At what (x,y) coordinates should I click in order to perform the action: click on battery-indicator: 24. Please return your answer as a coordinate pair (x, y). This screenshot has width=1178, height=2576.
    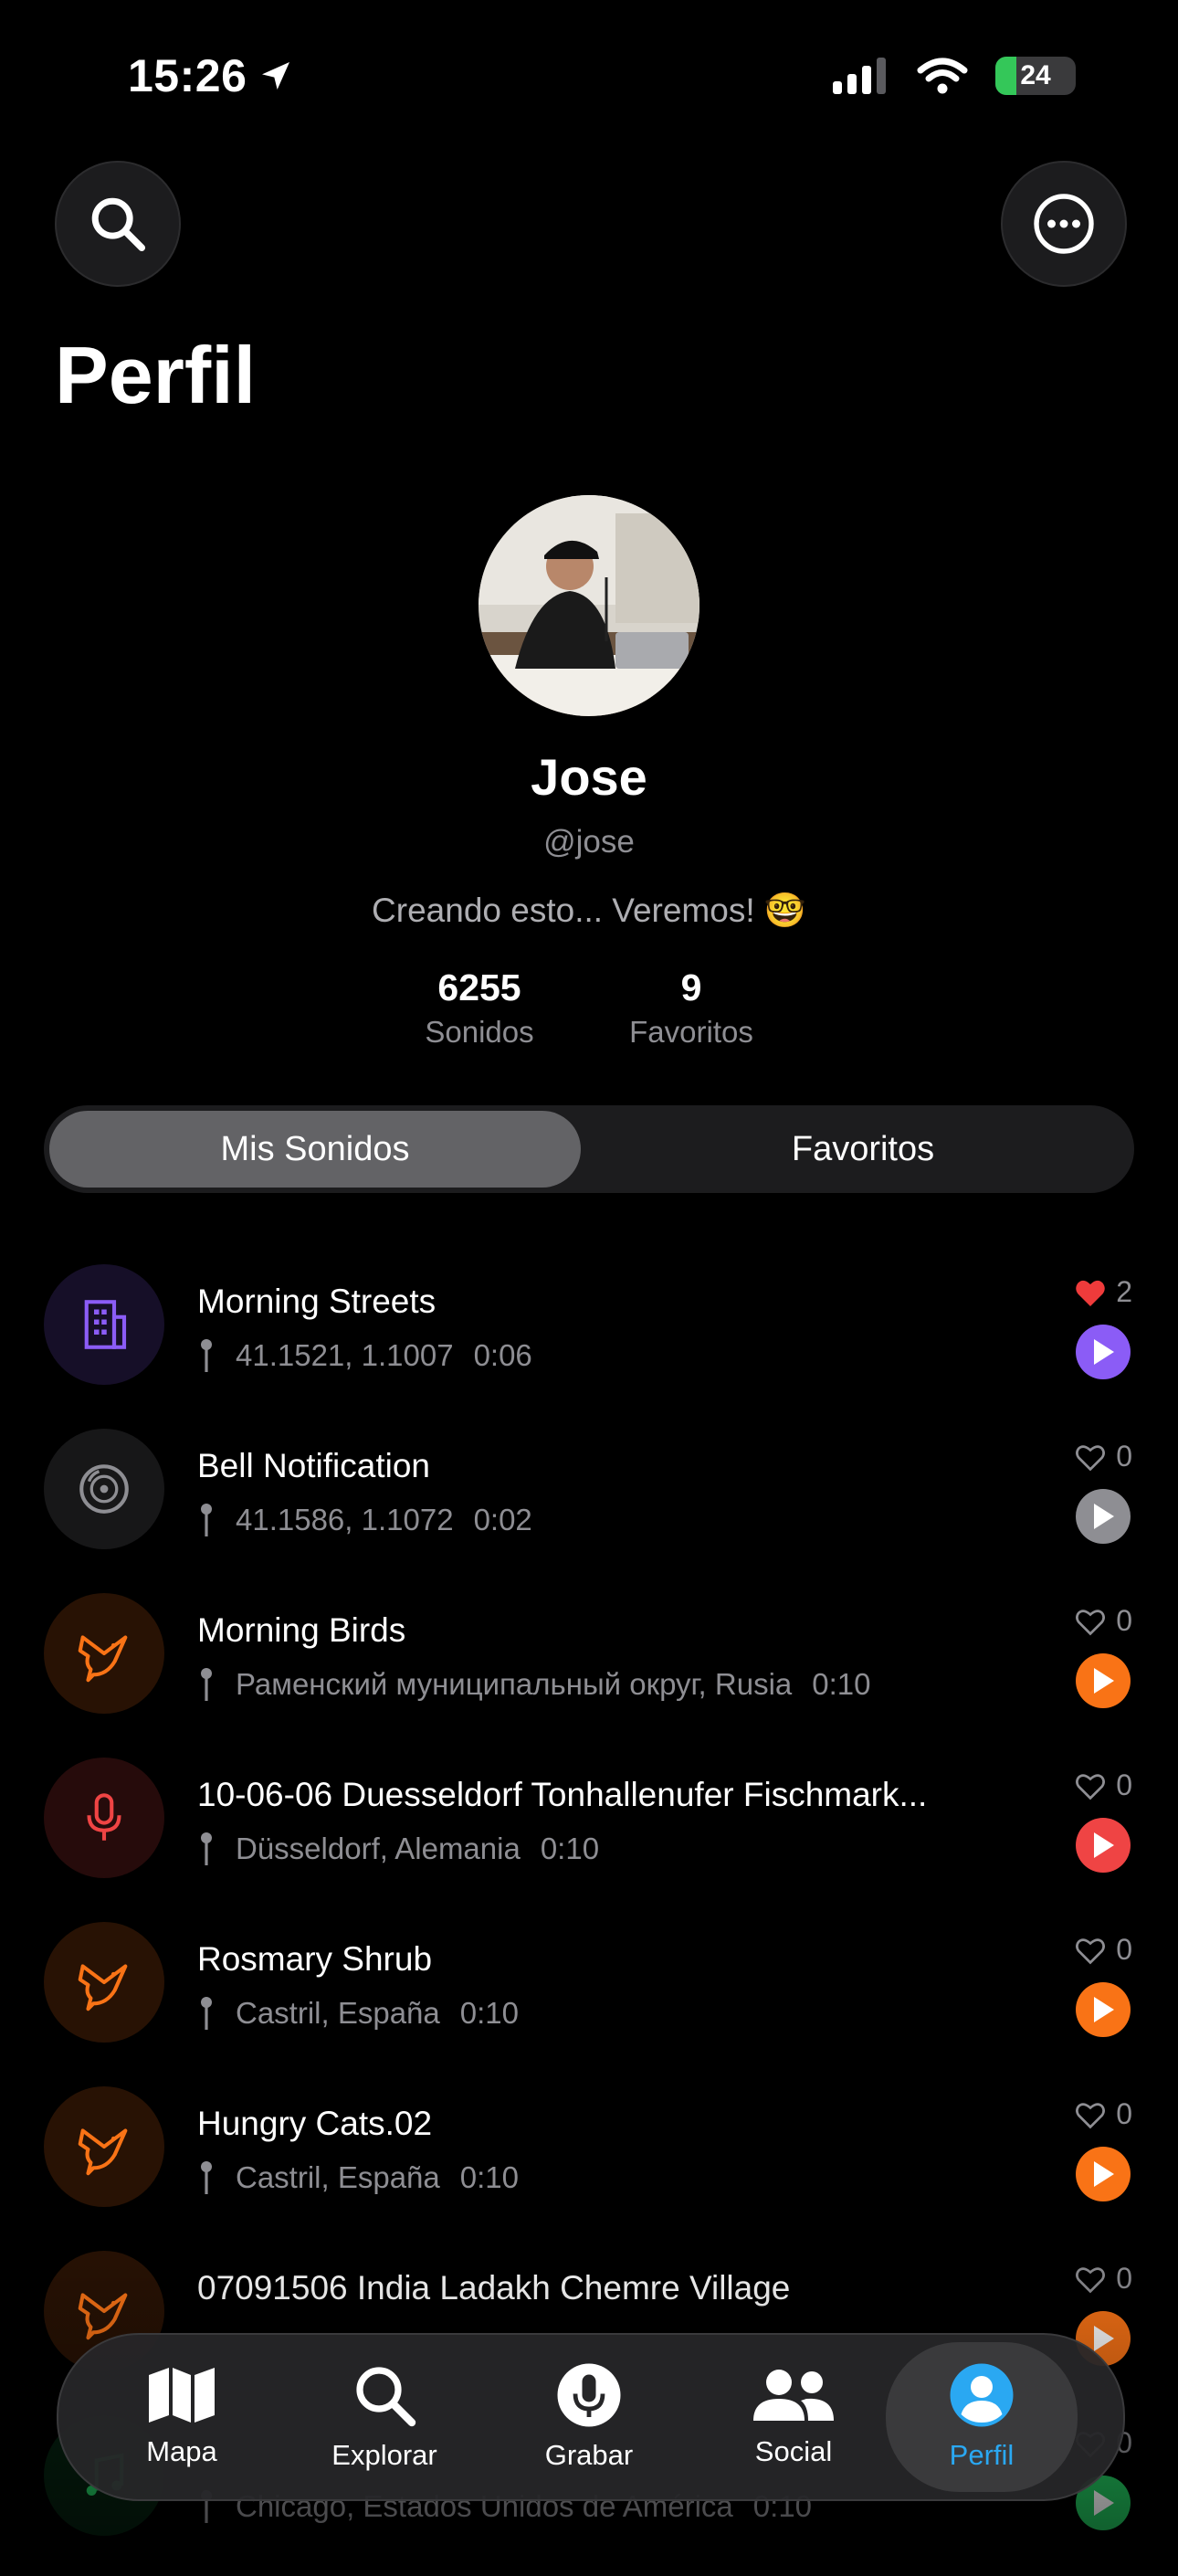
    Looking at the image, I should click on (1035, 76).